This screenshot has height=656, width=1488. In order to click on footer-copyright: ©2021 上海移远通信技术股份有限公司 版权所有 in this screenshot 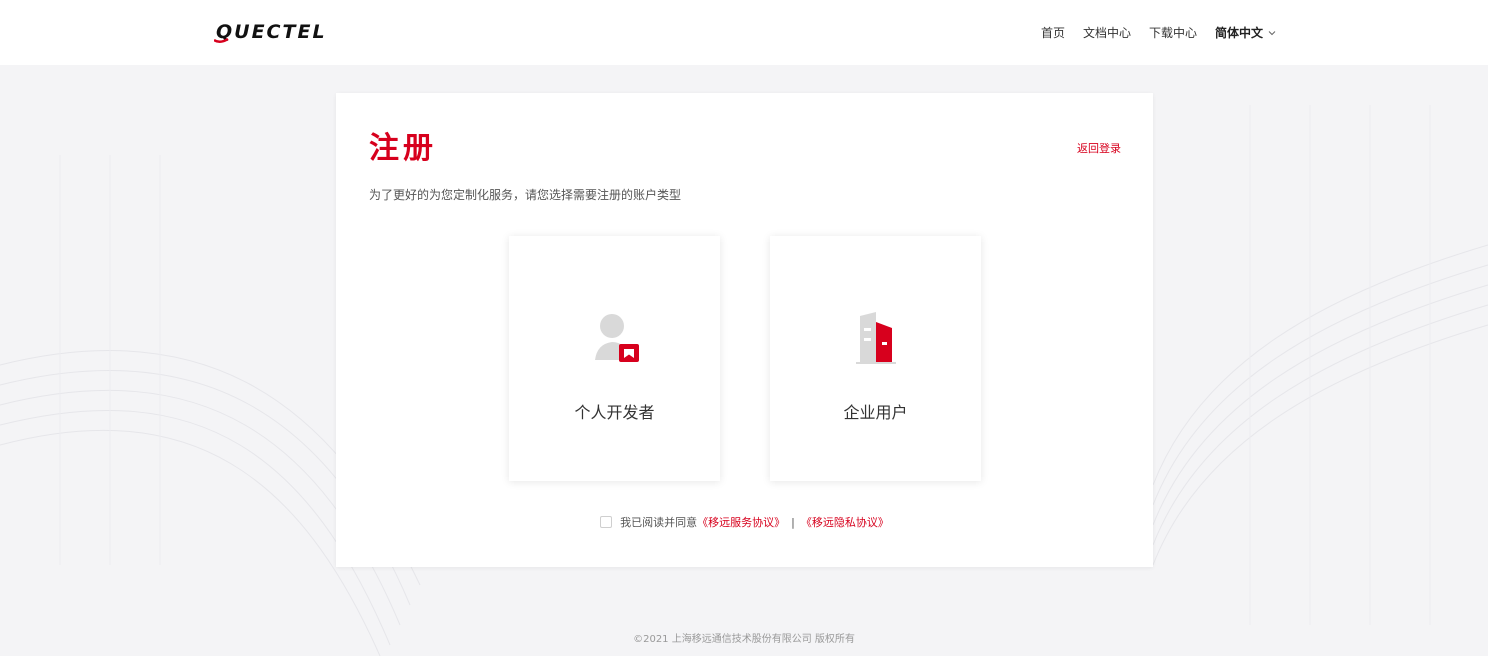, I will do `click(744, 639)`.